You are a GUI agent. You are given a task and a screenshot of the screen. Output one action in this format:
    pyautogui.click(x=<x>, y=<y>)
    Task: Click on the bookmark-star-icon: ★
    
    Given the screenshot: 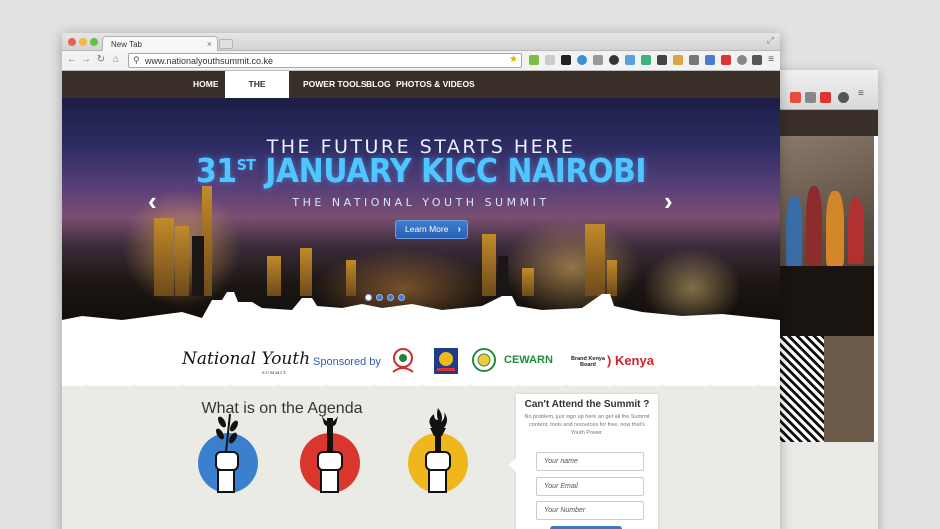 What is the action you would take?
    pyautogui.click(x=513, y=59)
    